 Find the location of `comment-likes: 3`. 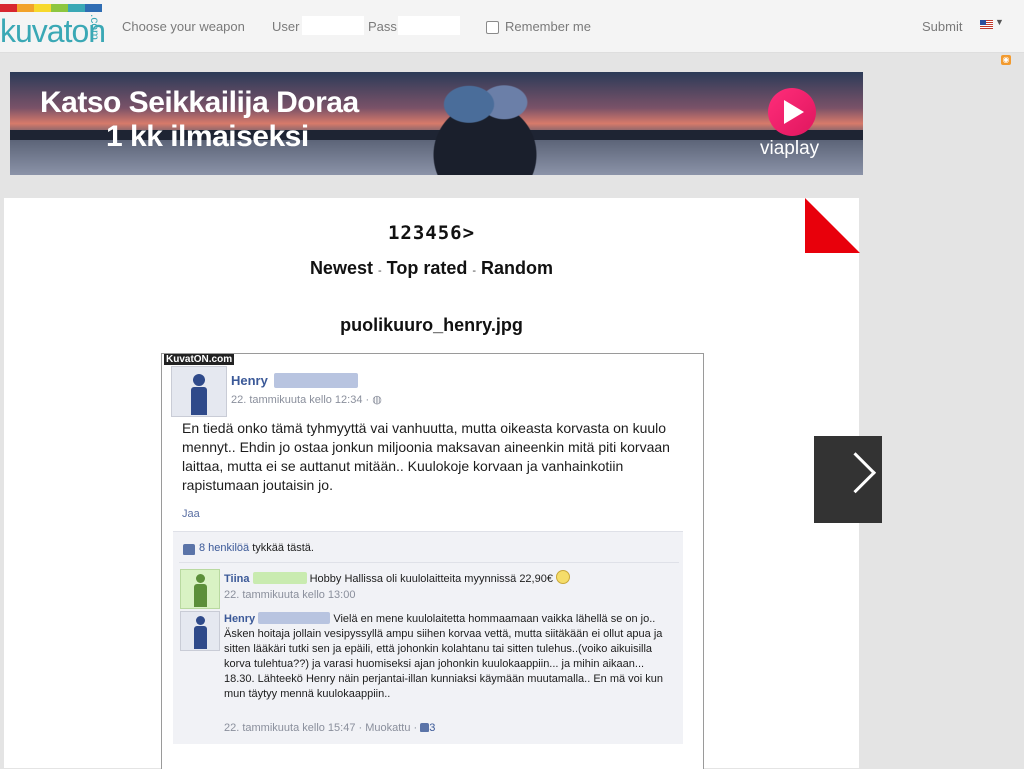

comment-likes: 3 is located at coordinates (432, 728).